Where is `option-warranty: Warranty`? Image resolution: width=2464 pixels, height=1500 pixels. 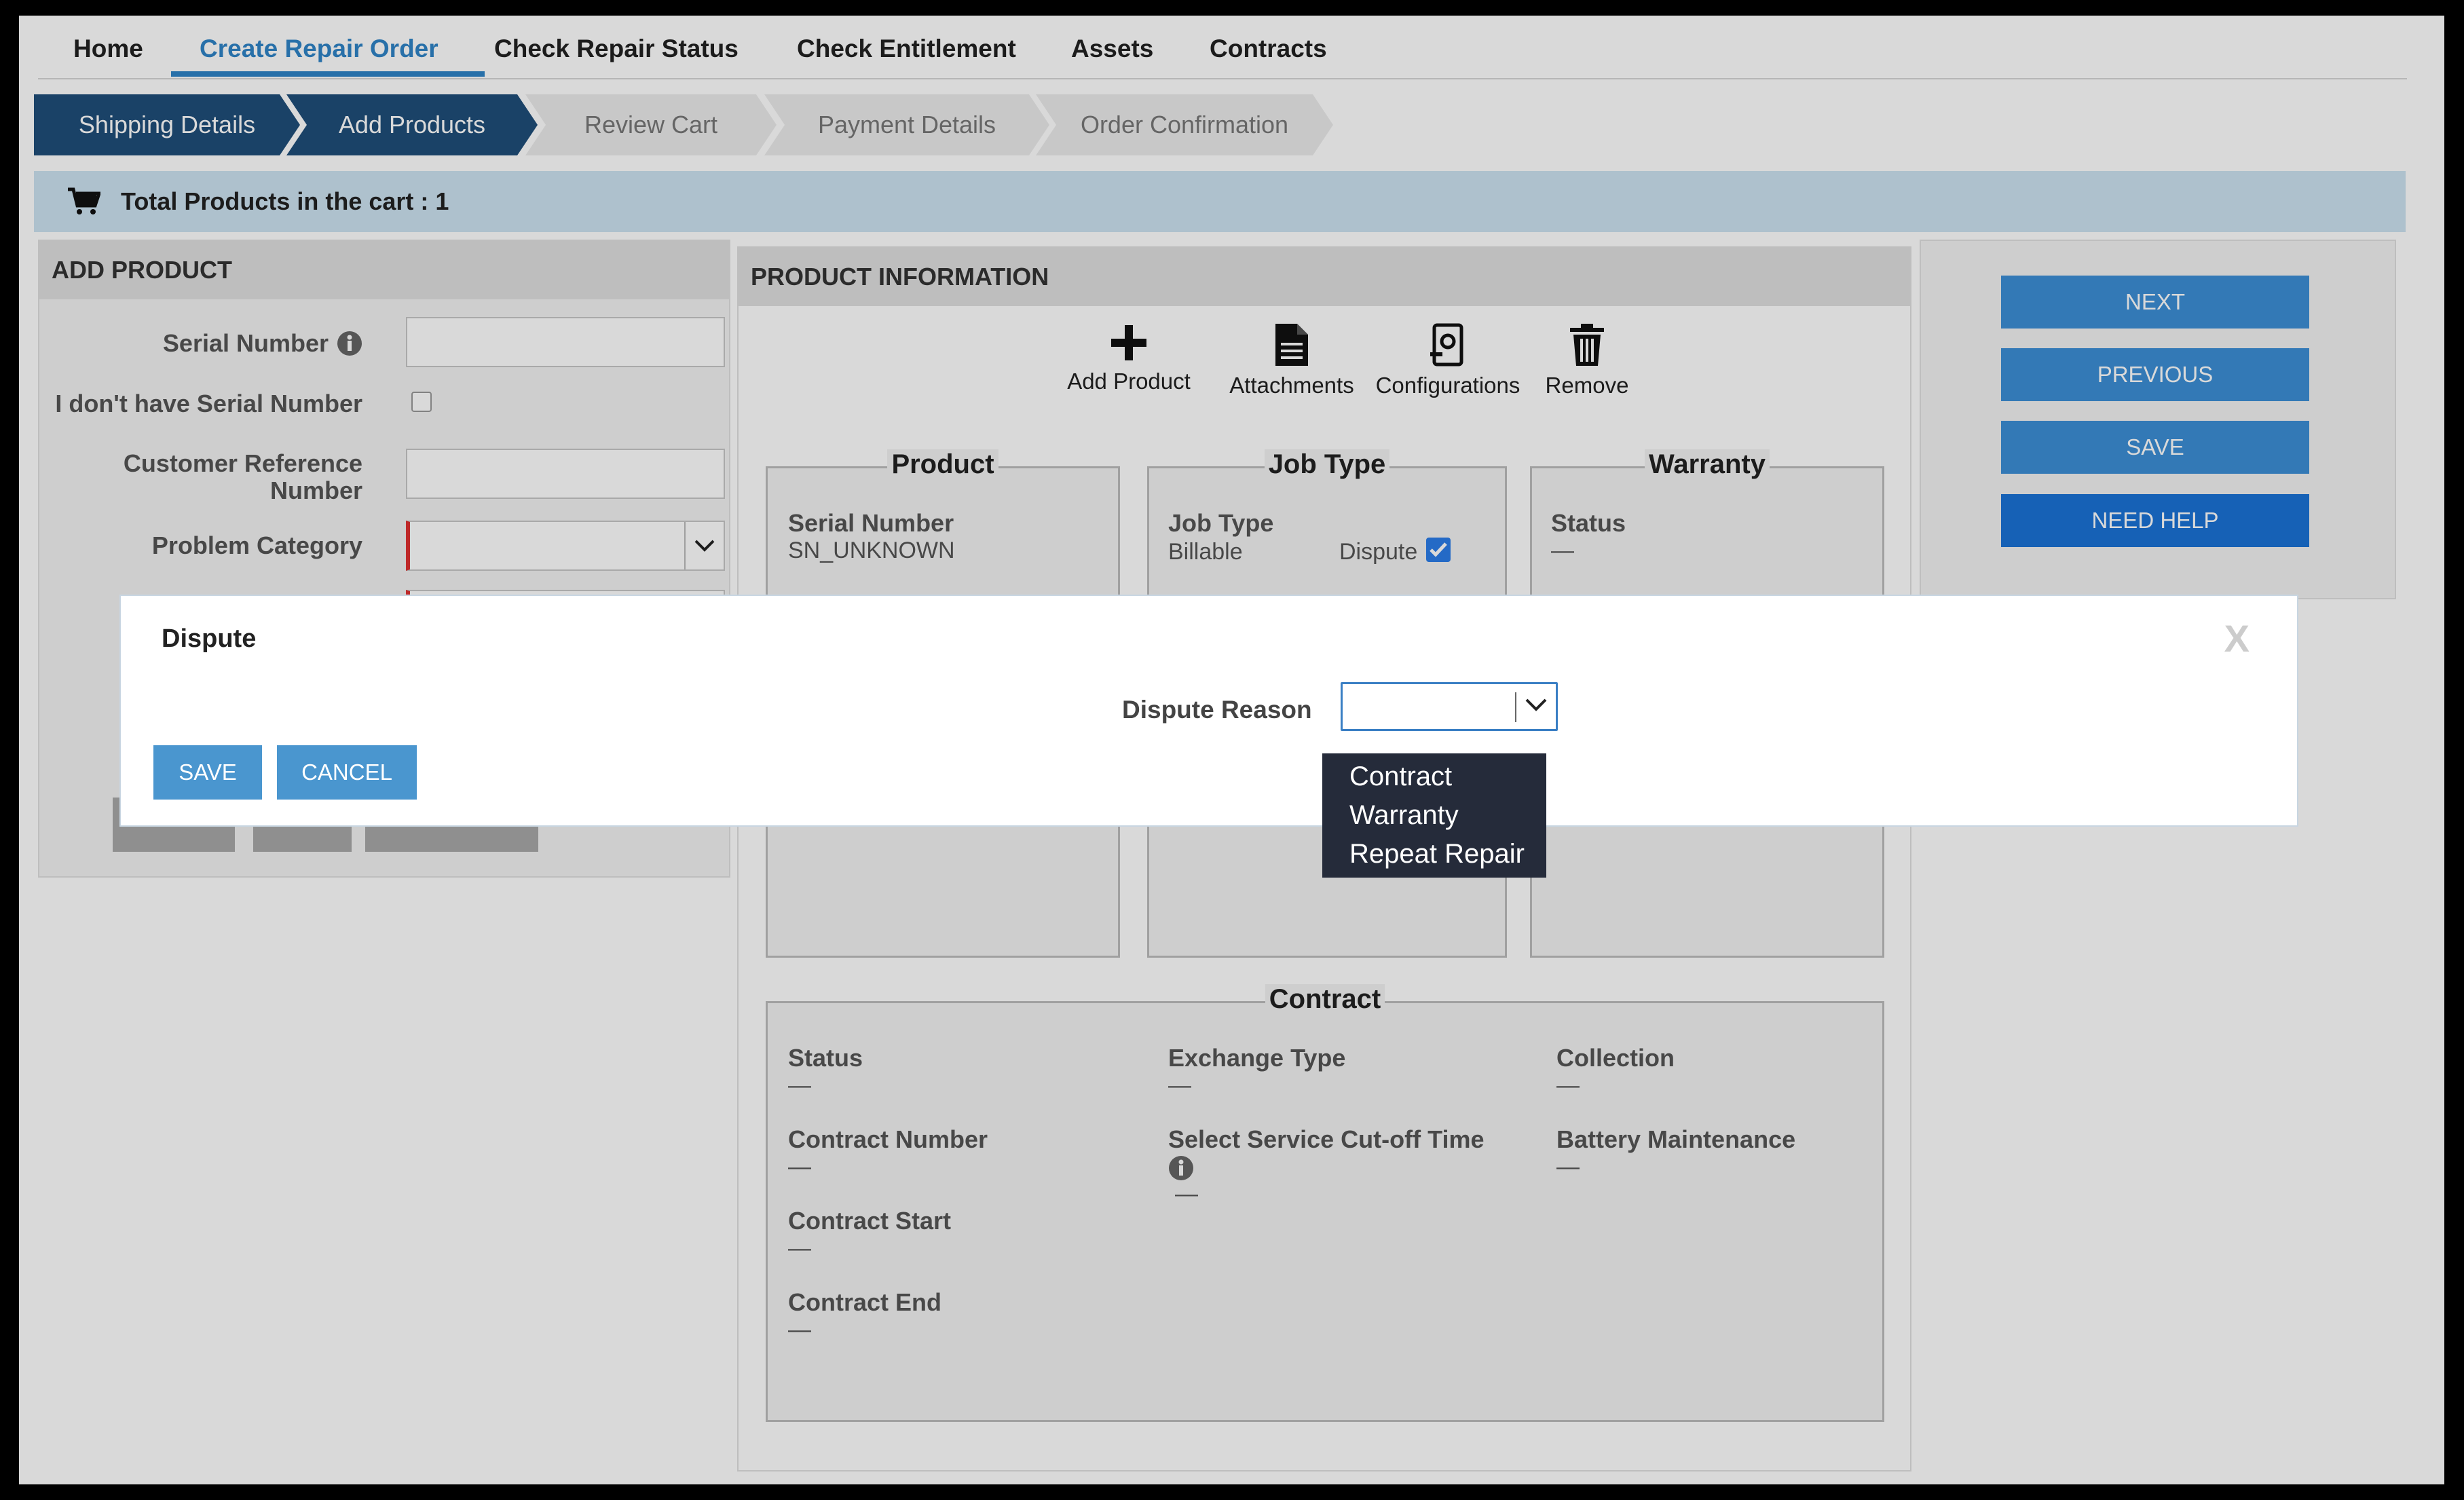 option-warranty: Warranty is located at coordinates (1434, 815).